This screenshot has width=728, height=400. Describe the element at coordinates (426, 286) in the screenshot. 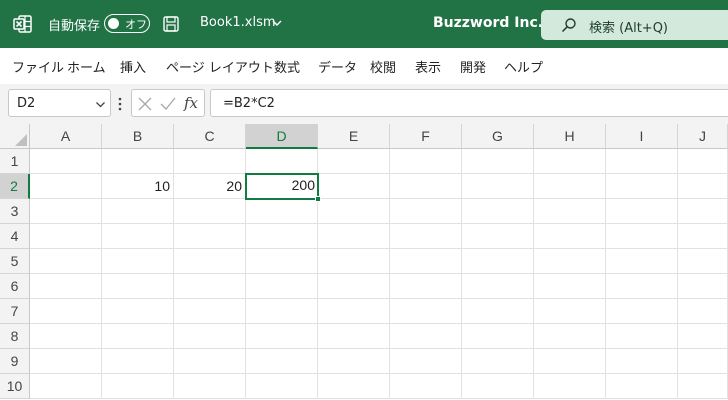

I see `cell-f6` at that location.